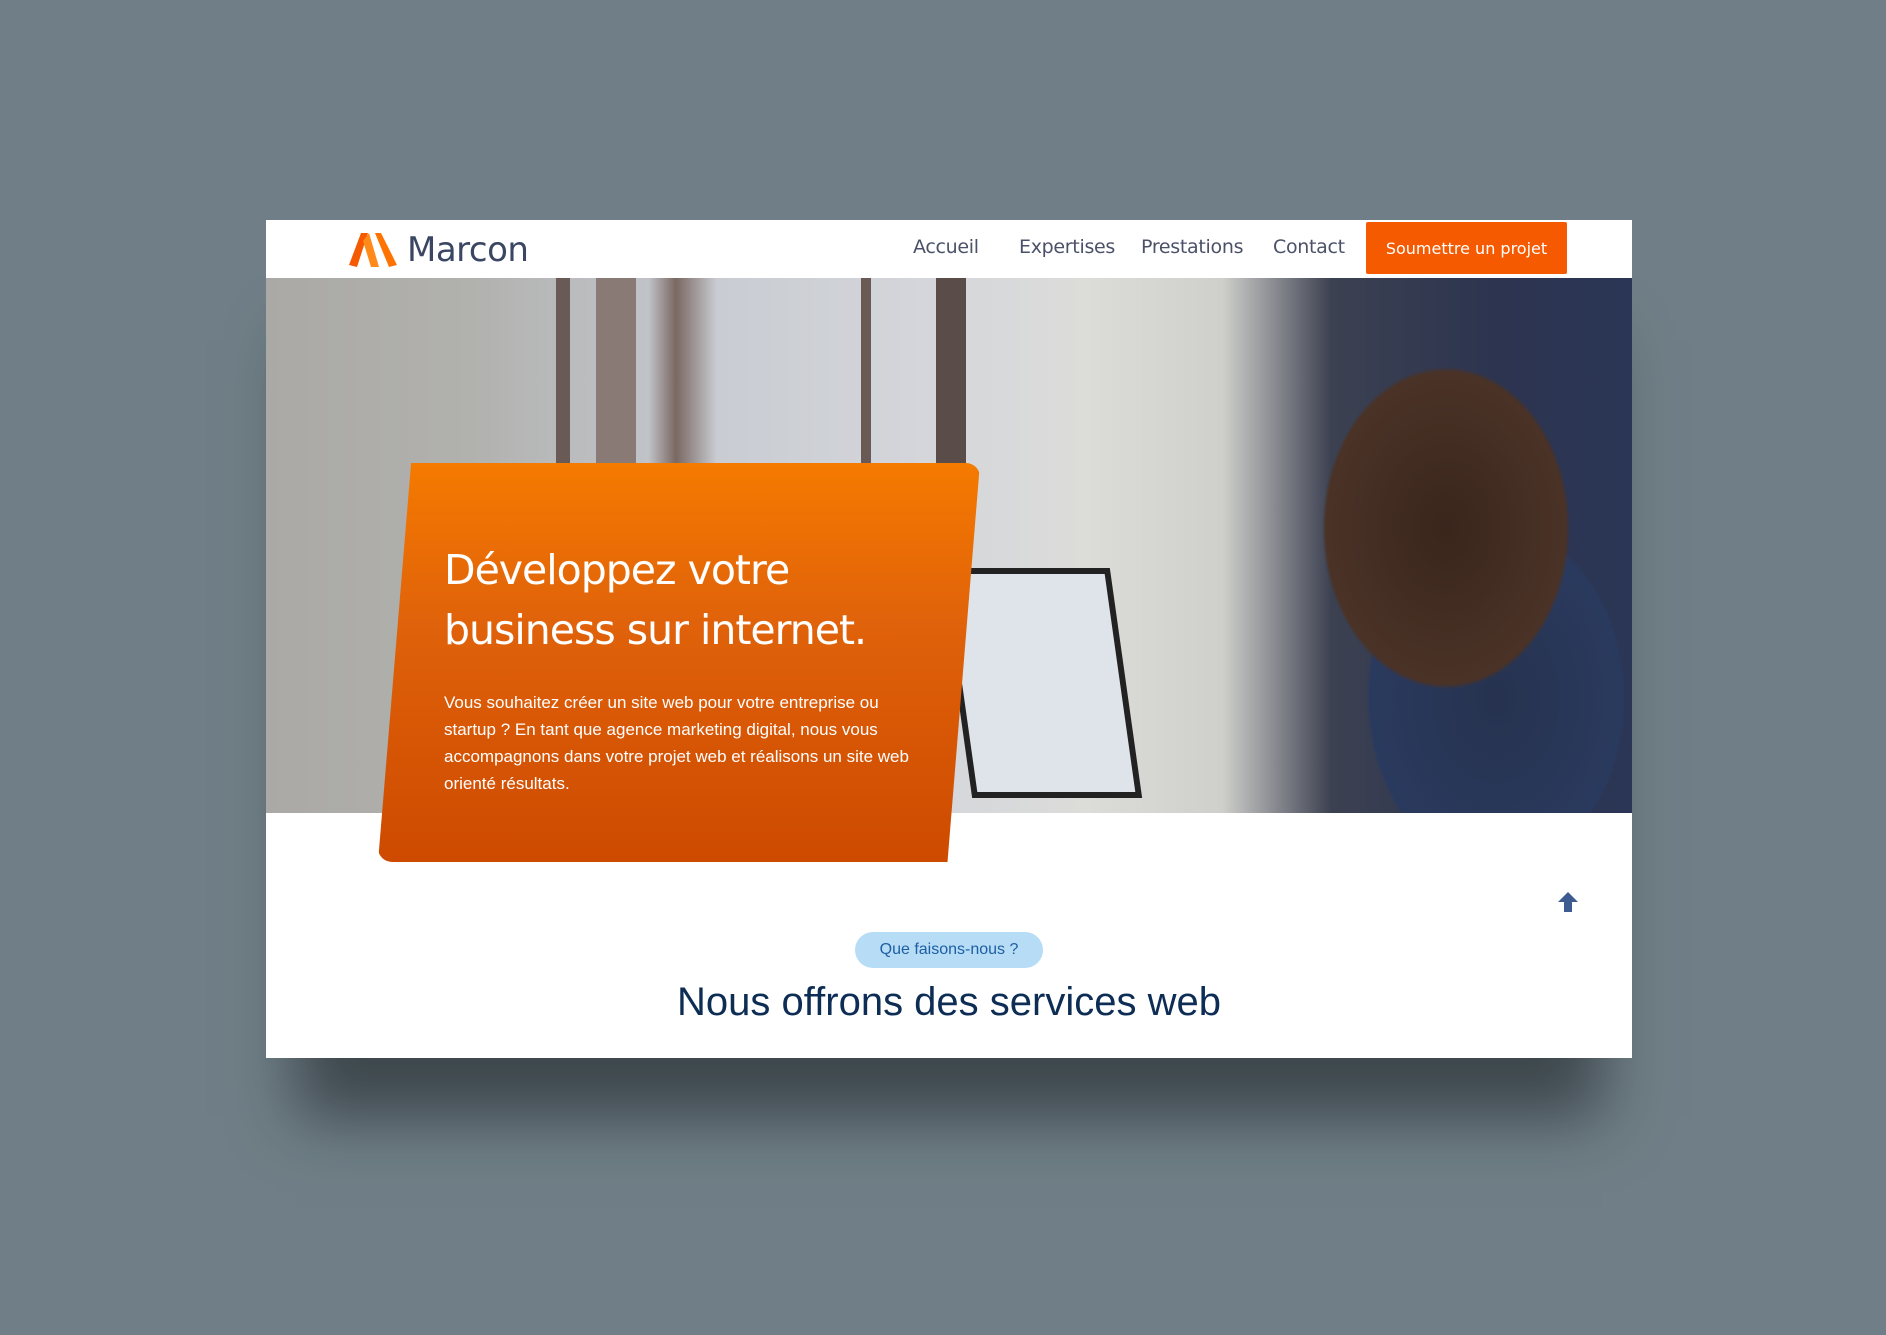 The height and width of the screenshot is (1335, 1886). What do you see at coordinates (1309, 247) in the screenshot?
I see `nav-contact: Contact` at bounding box center [1309, 247].